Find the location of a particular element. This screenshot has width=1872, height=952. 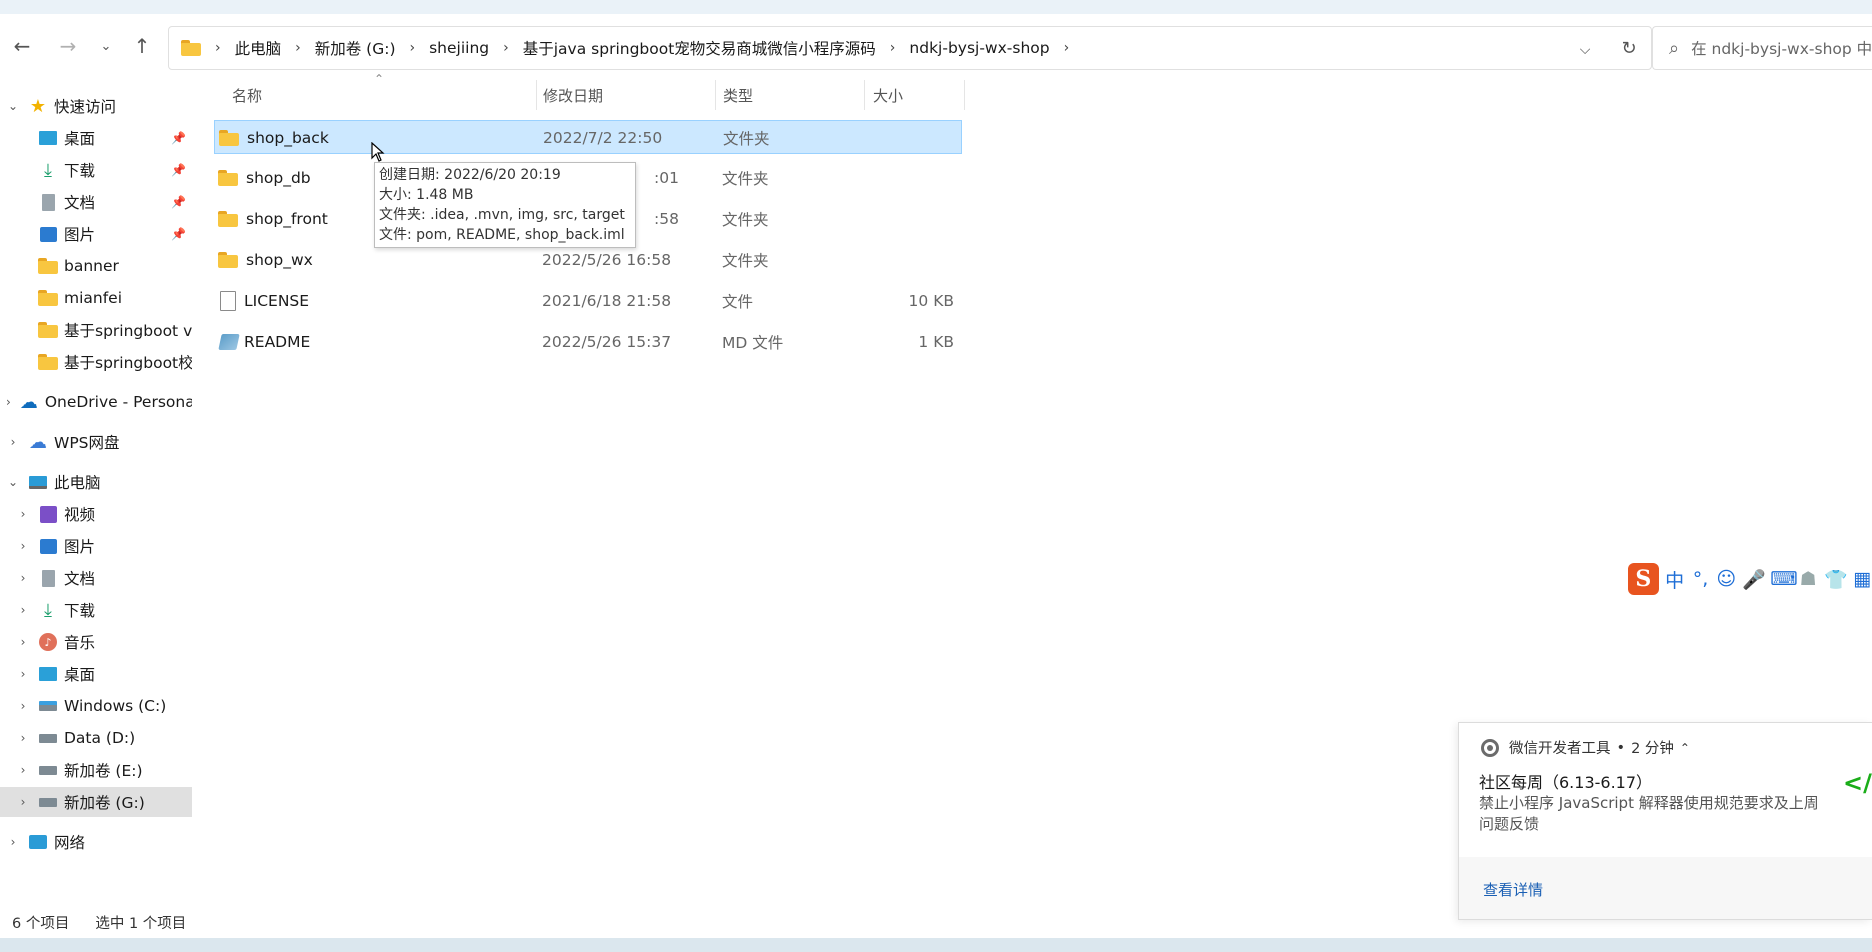

sidebar-item-springboot-campus: 基于springboot校 is located at coordinates (96, 362).